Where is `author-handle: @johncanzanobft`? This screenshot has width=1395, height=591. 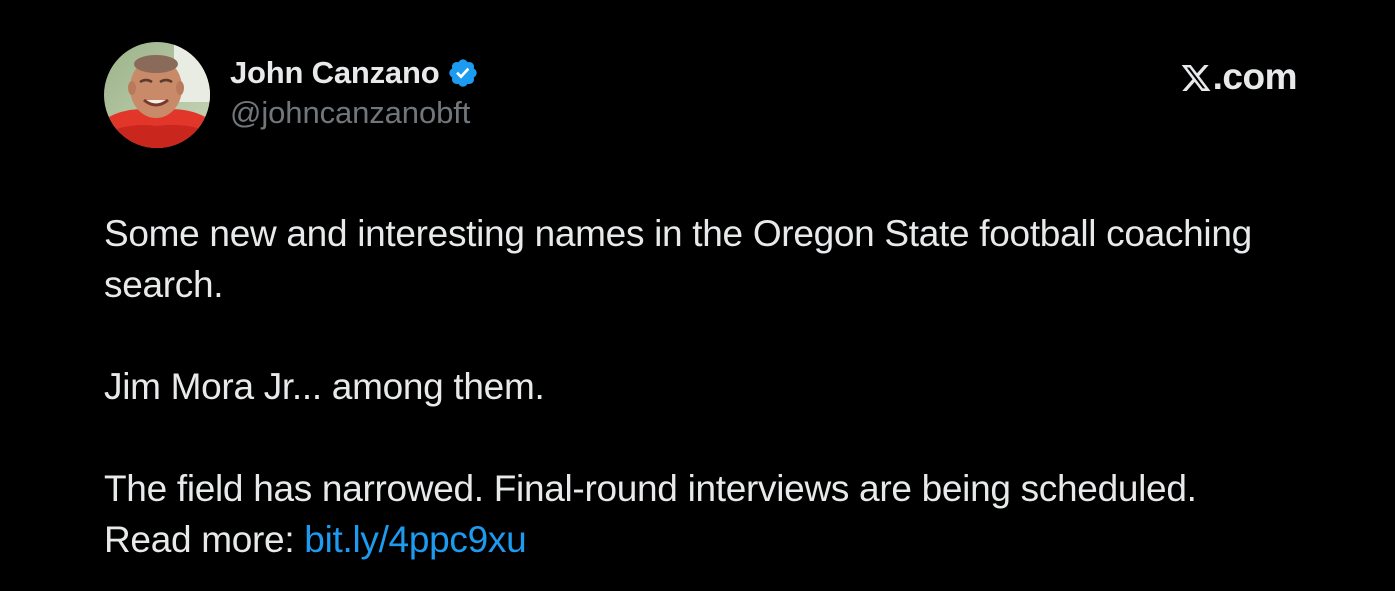 author-handle: @johncanzanobft is located at coordinates (354, 113).